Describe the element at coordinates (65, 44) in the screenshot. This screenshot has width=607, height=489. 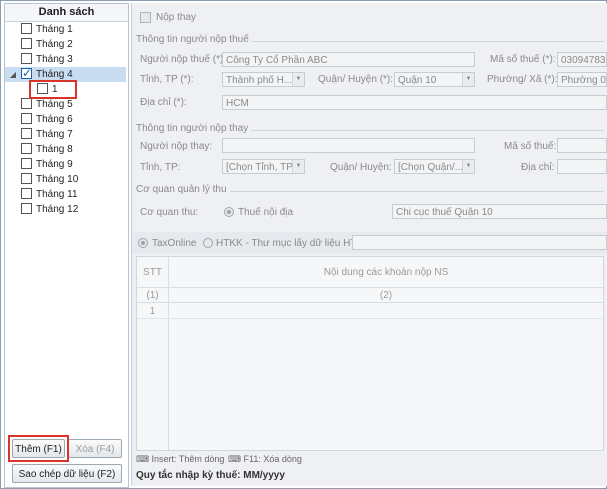
I see `month-item-2: Tháng 2` at that location.